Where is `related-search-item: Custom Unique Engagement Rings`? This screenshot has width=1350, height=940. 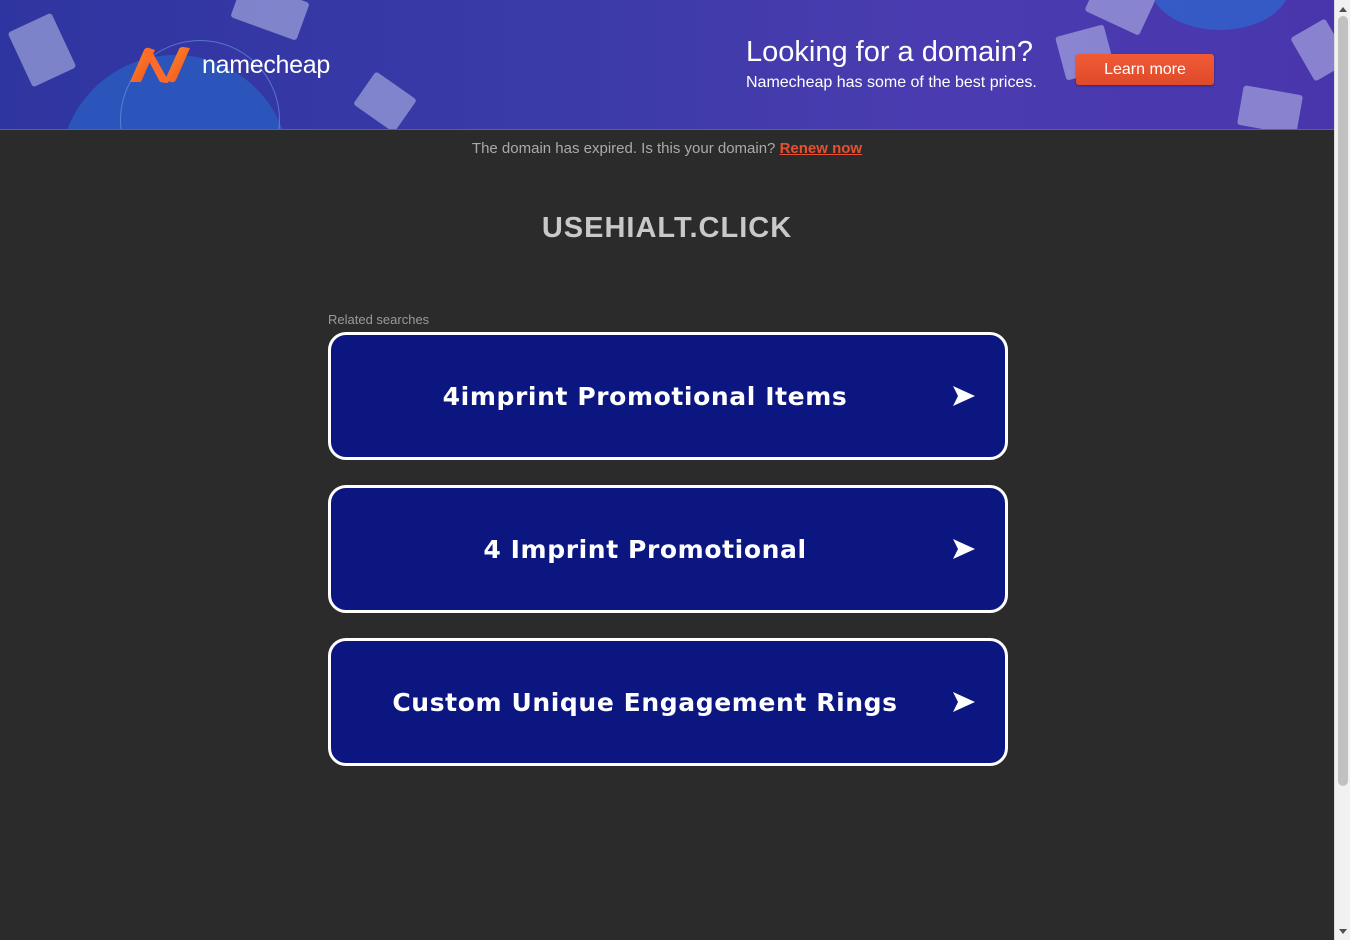 related-search-item: Custom Unique Engagement Rings is located at coordinates (668, 702).